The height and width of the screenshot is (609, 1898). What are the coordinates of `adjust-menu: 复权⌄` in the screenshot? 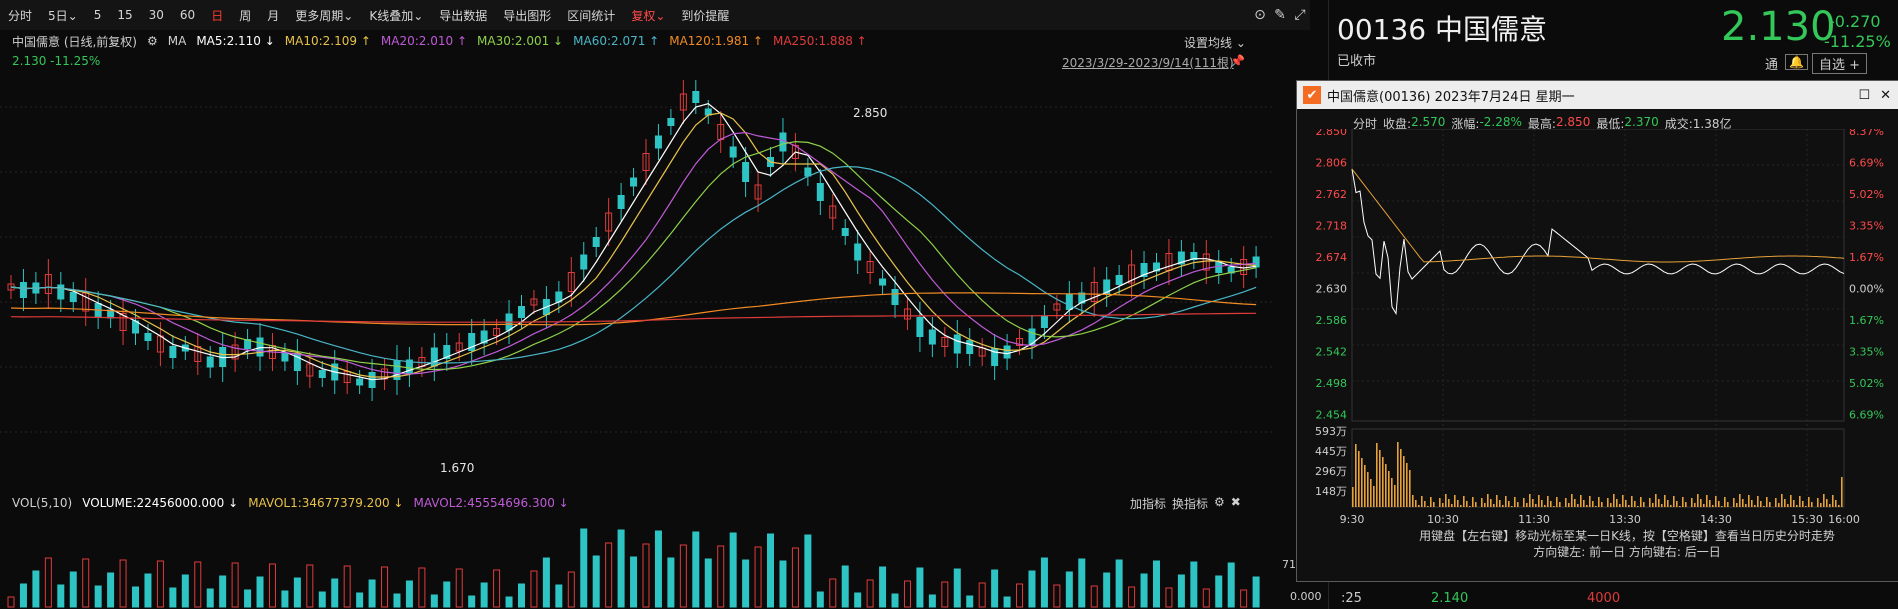 It's located at (648, 15).